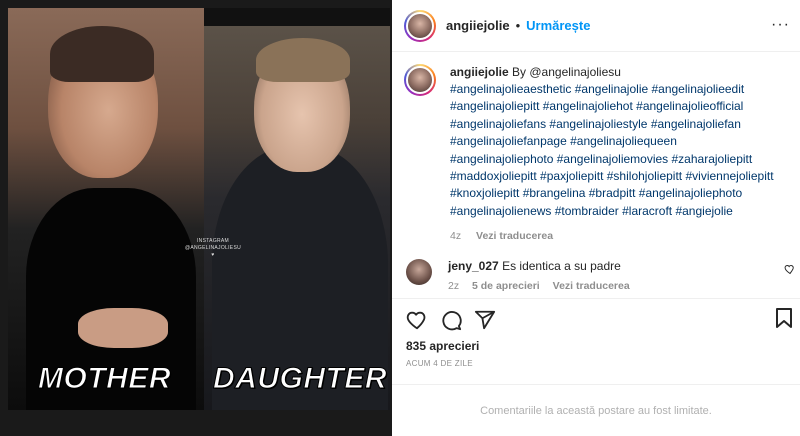 Image resolution: width=800 pixels, height=436 pixels. What do you see at coordinates (596, 317) in the screenshot?
I see `action-bar` at bounding box center [596, 317].